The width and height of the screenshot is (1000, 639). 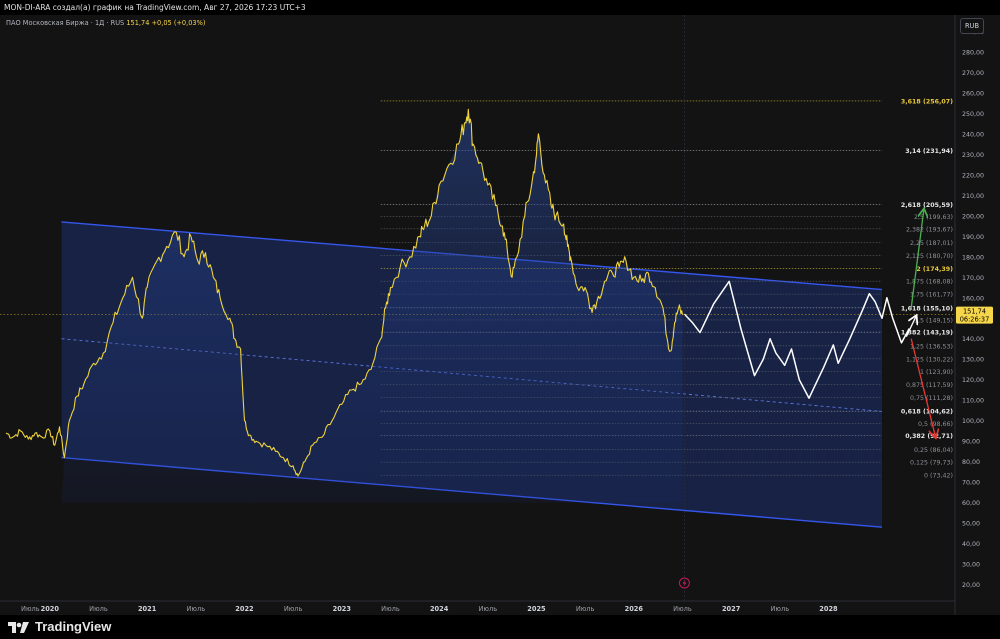 I want to click on fib-level-label: 2,25 (187,01), so click(x=931, y=243).